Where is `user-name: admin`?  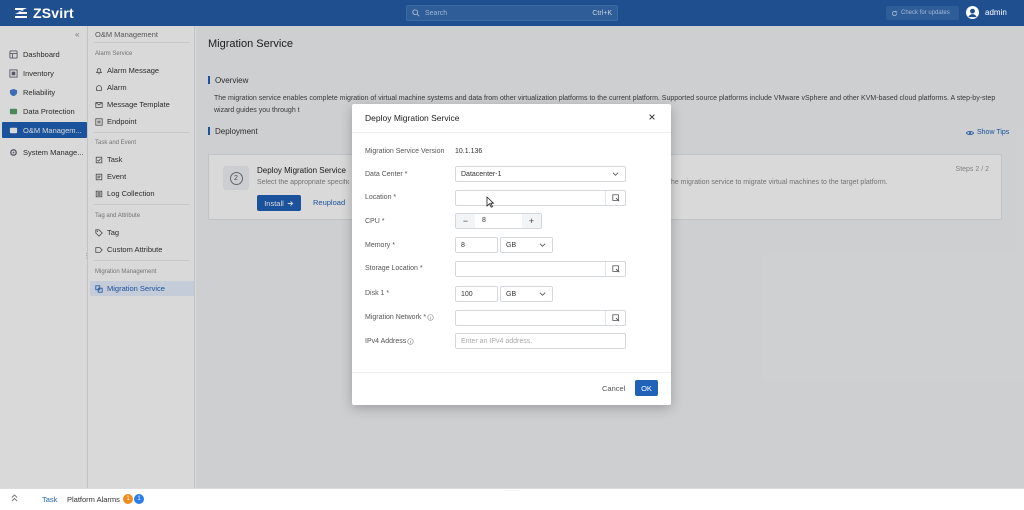
user-name: admin is located at coordinates (996, 12).